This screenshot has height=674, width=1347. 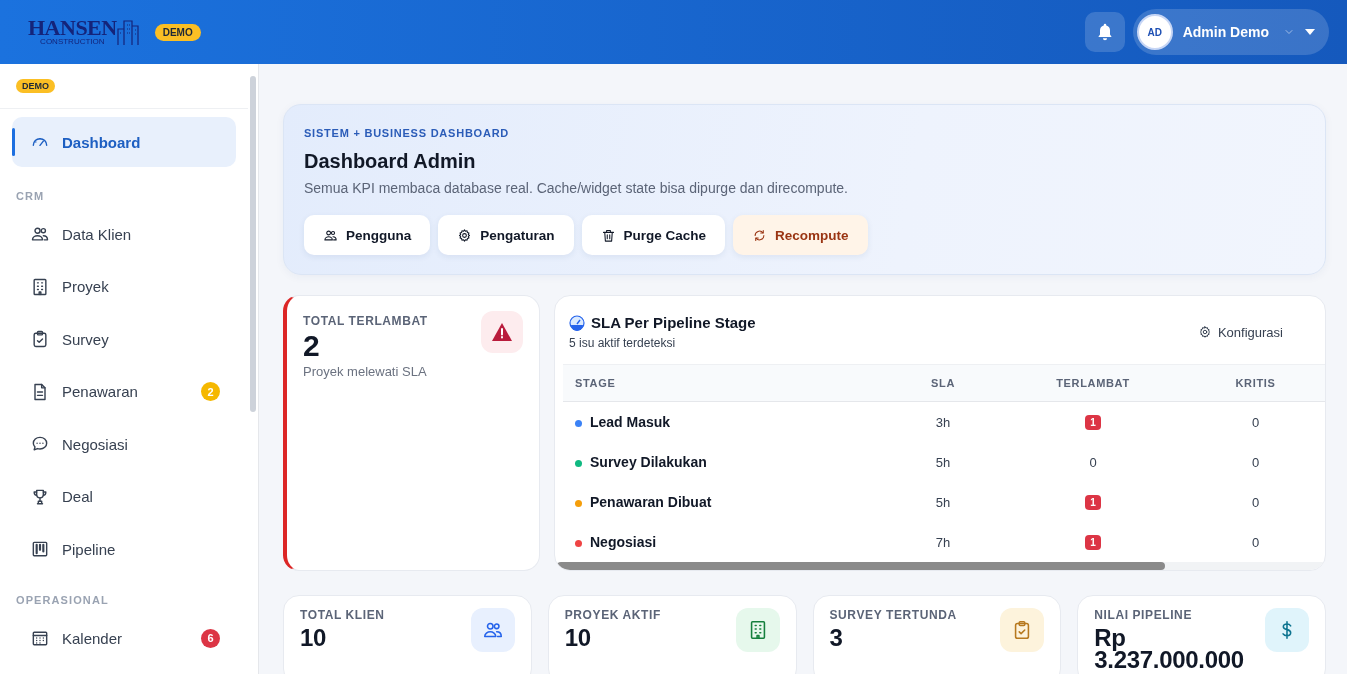 I want to click on section-kicker: SISTEM + BUSINESS DASHBOARD, so click(x=407, y=133).